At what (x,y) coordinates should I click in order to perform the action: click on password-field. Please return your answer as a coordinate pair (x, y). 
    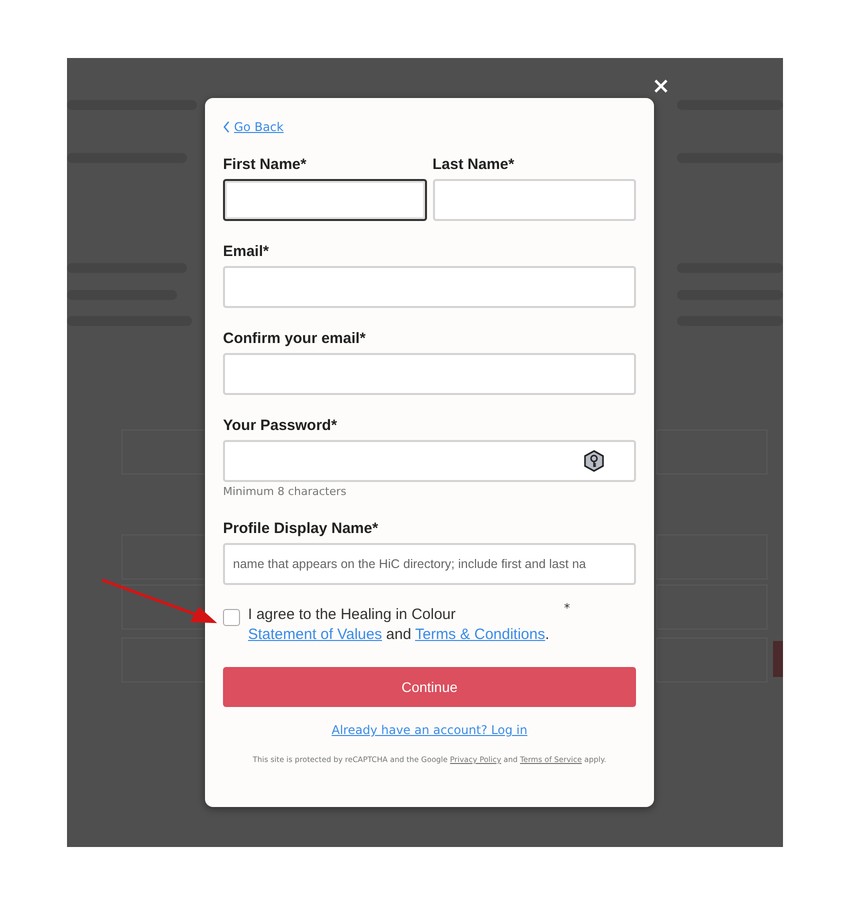
    Looking at the image, I should click on (429, 461).